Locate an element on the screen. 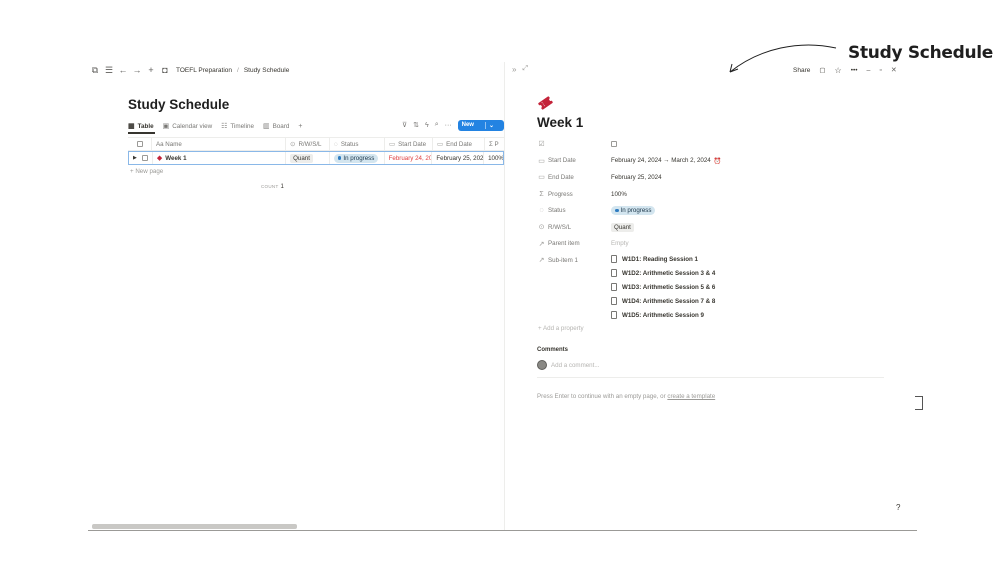 The height and width of the screenshot is (565, 1005). status-badge: In progress is located at coordinates (356, 158).